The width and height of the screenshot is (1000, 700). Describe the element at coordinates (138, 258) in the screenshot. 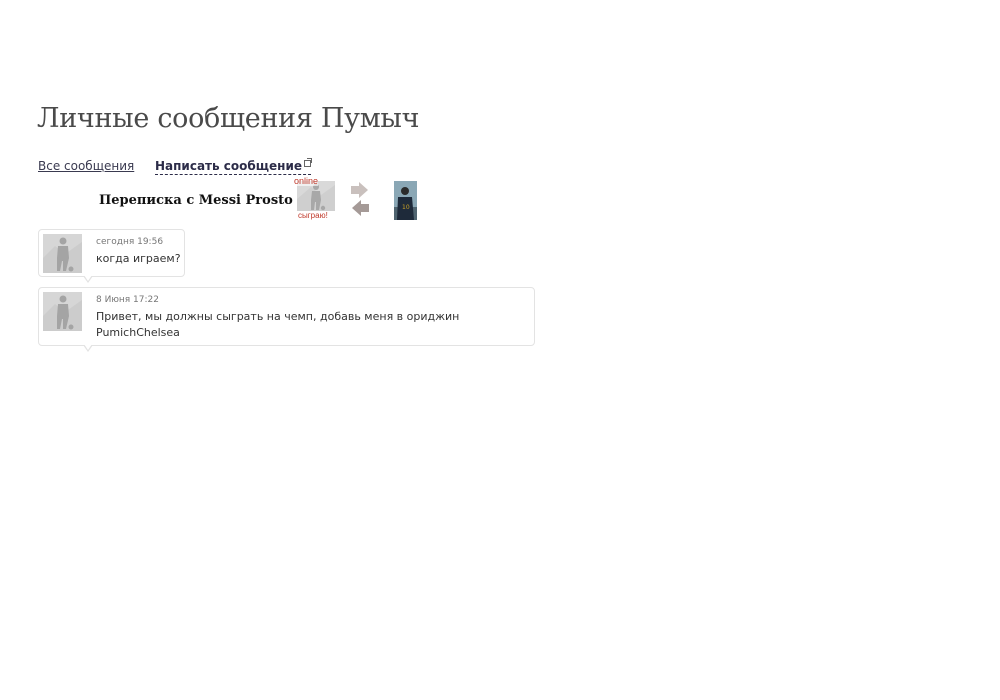

I see `message-text: когда играем?` at that location.